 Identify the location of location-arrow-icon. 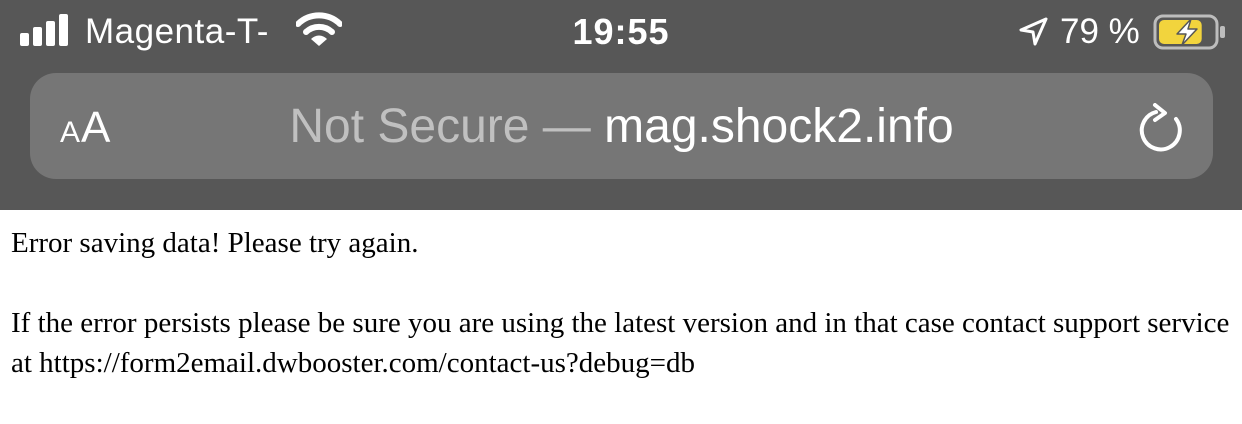
(1033, 31).